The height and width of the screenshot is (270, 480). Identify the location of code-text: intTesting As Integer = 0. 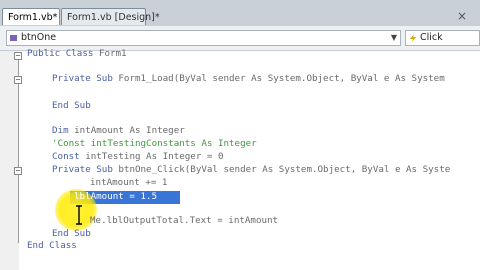
(154, 156).